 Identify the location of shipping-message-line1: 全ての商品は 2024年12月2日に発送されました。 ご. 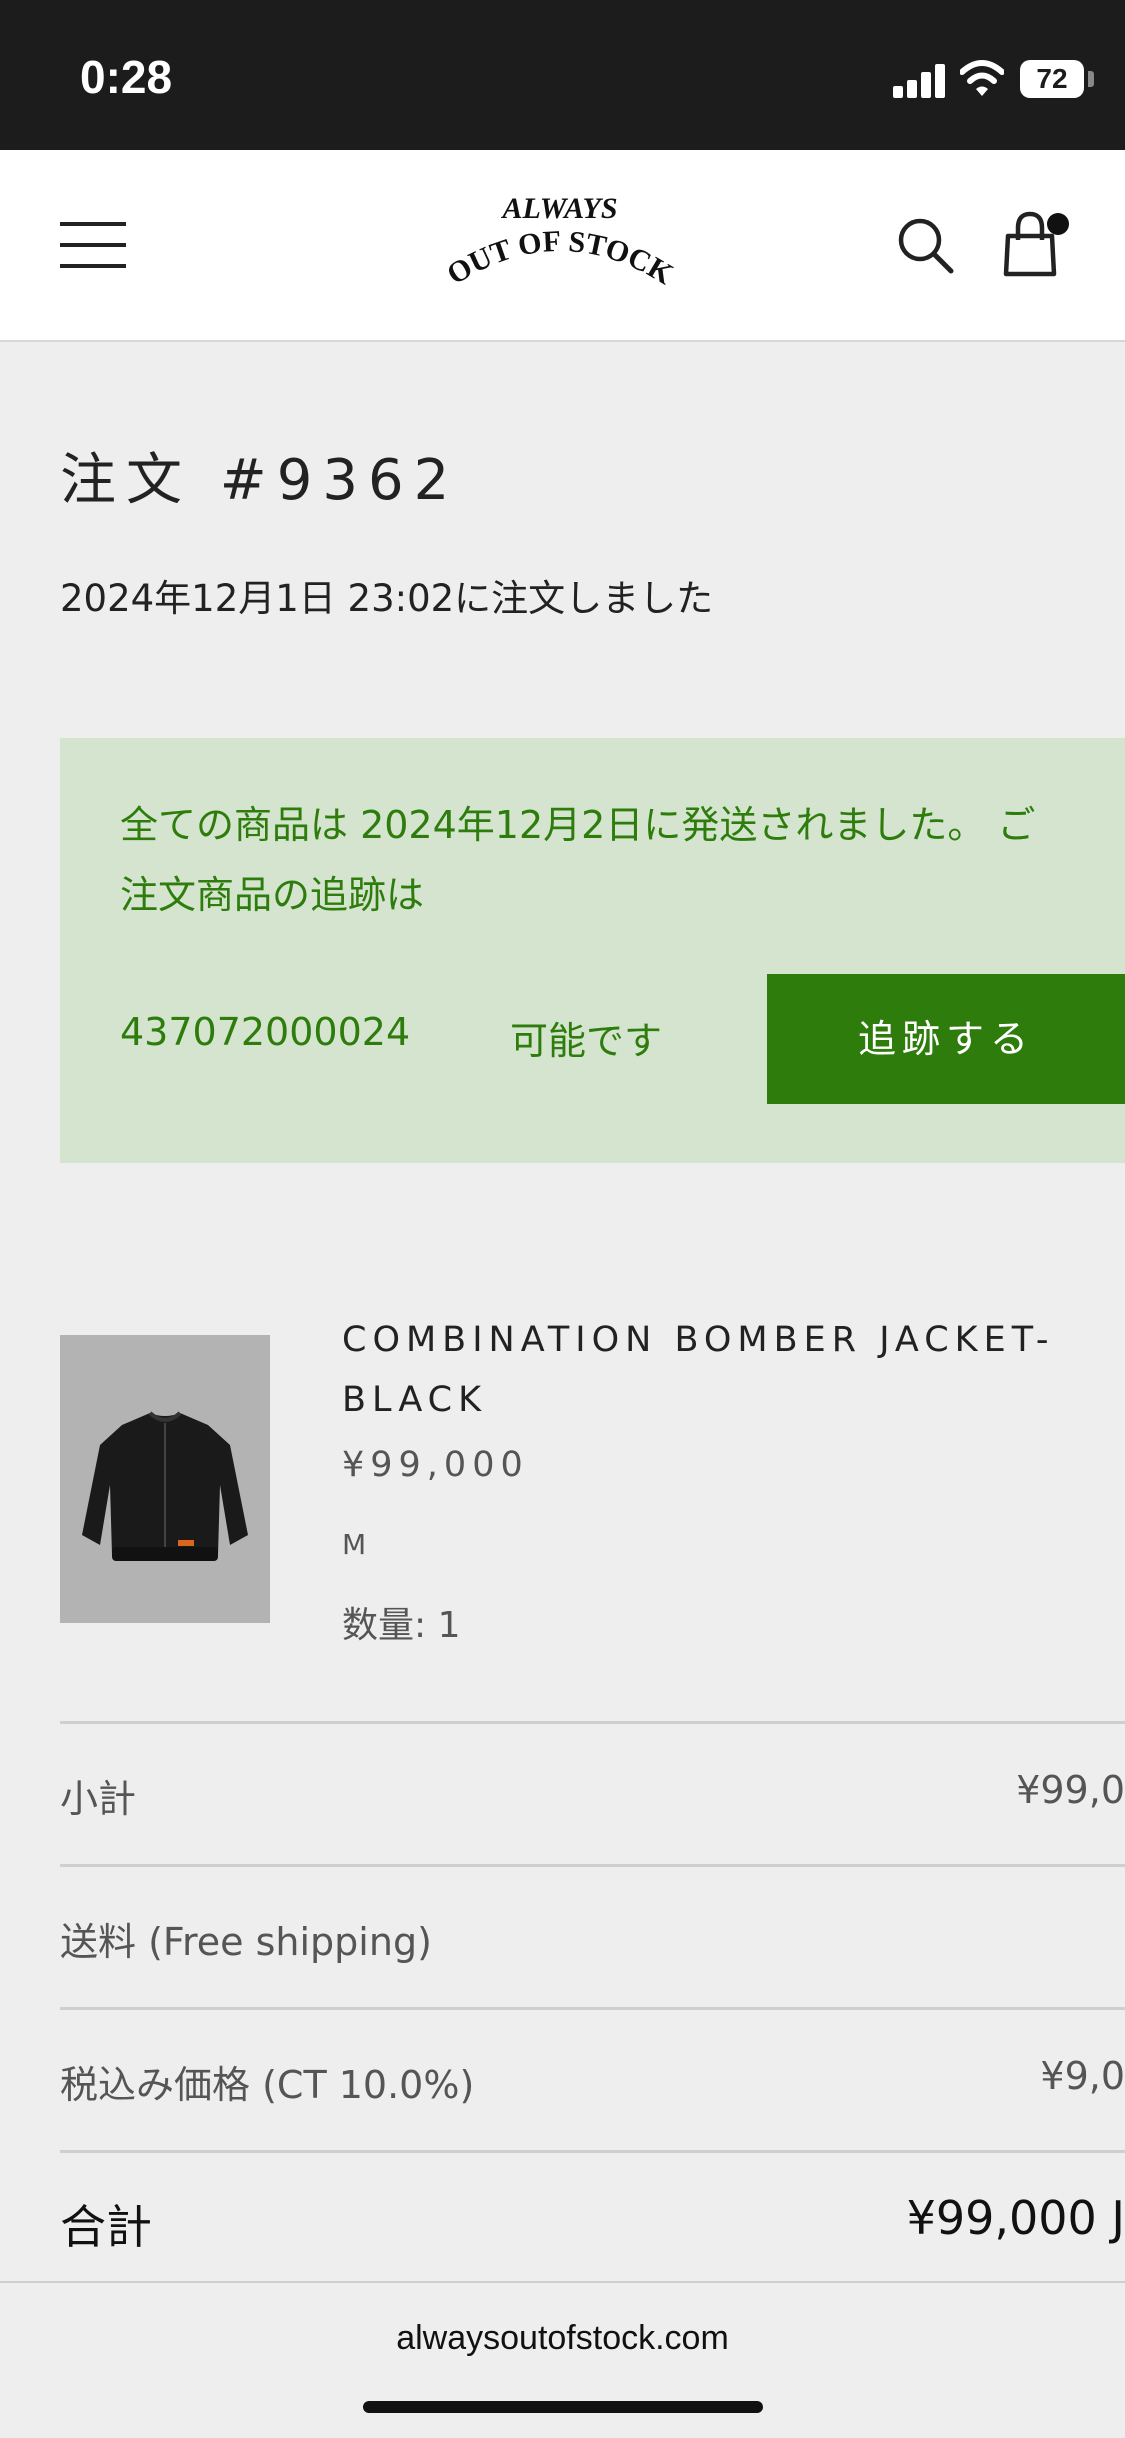
(578, 825).